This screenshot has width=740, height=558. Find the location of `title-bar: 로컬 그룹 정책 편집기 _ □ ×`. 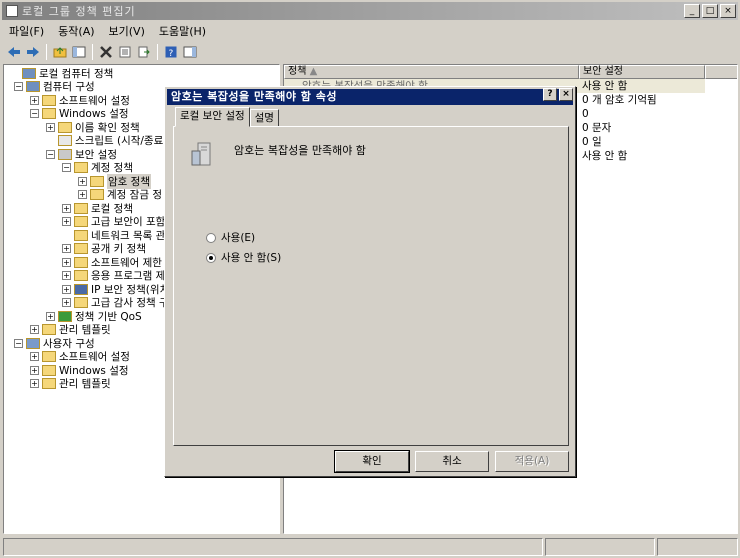

title-bar: 로컬 그룹 정책 편집기 _ □ × is located at coordinates (370, 11).